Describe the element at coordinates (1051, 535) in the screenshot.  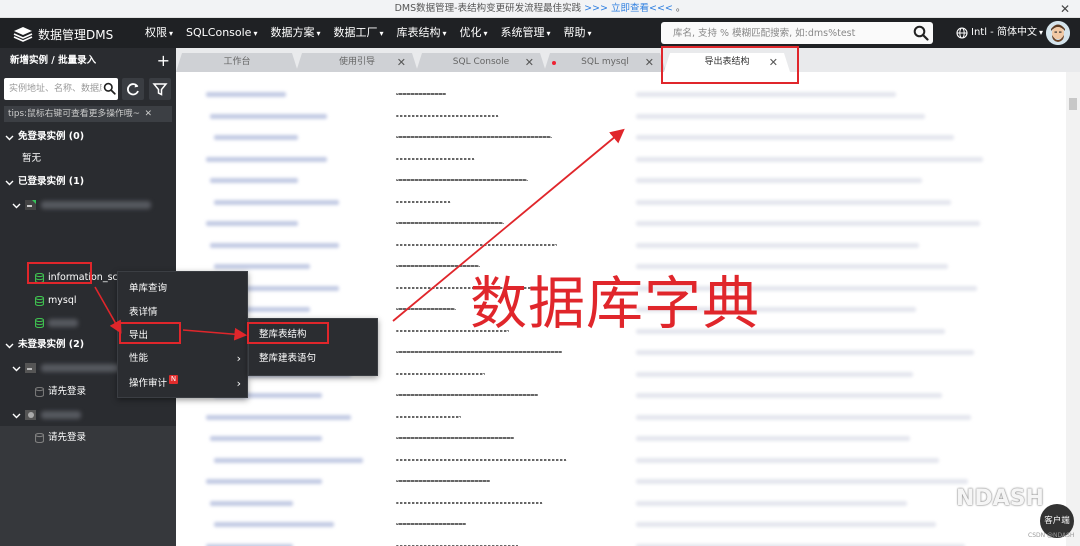
I see `credit-text: CSDN @NDASH` at that location.